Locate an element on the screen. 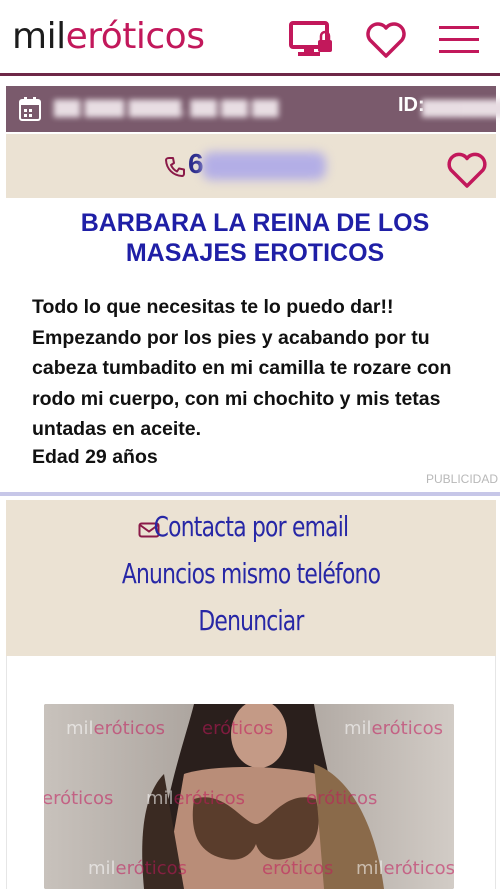  ad-id-label: ID: is located at coordinates (411, 105).